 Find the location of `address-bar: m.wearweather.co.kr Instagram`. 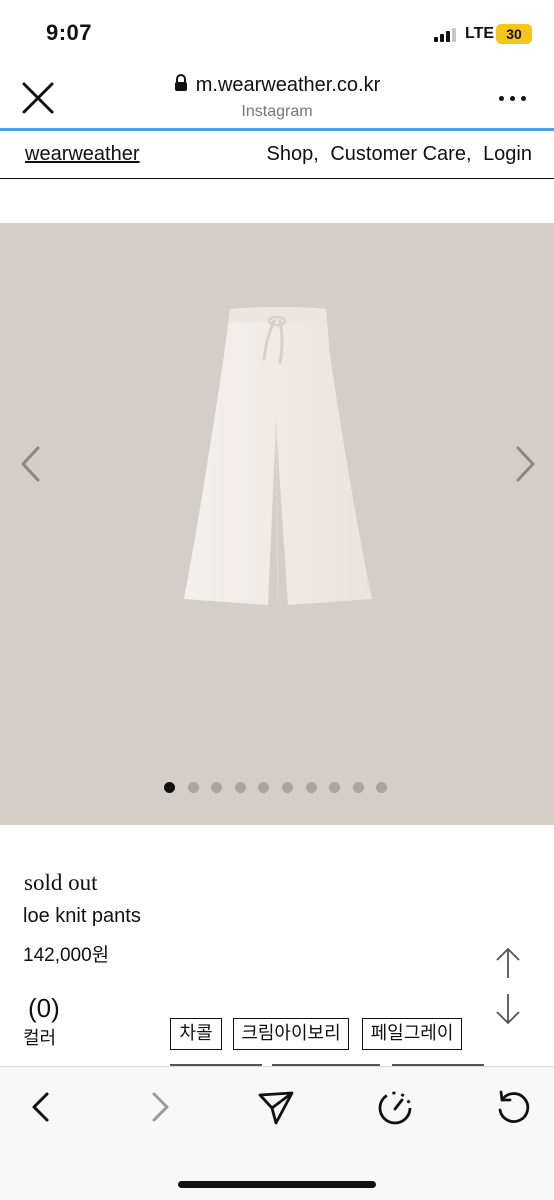

address-bar: m.wearweather.co.kr Instagram is located at coordinates (277, 97).